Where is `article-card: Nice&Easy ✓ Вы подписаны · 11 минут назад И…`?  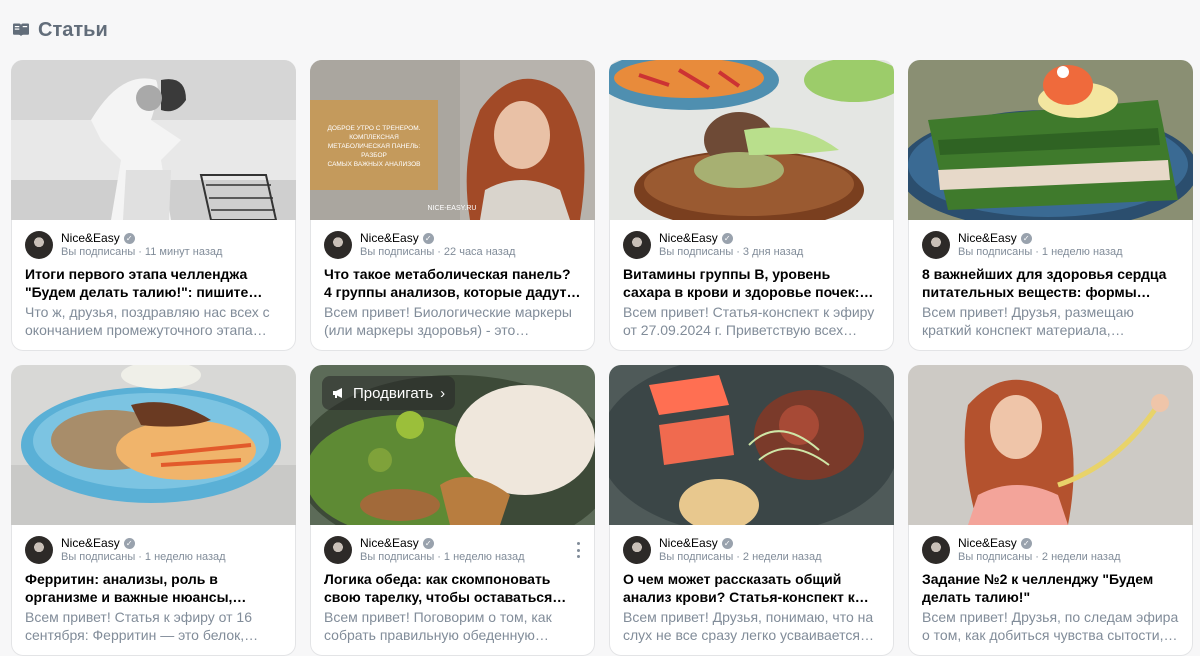 article-card: Nice&Easy ✓ Вы подписаны · 11 минут назад И… is located at coordinates (153, 205).